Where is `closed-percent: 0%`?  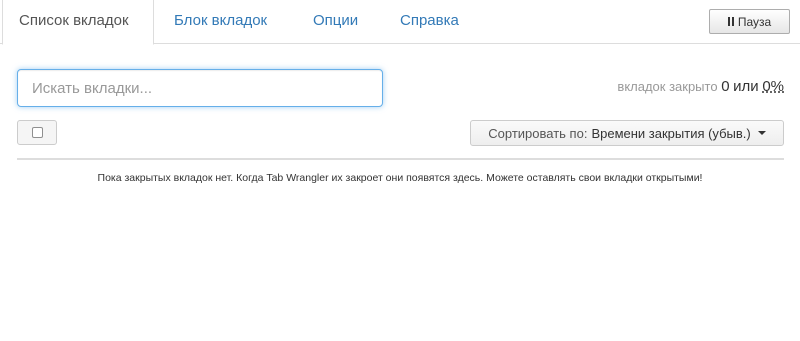
closed-percent: 0% is located at coordinates (773, 86).